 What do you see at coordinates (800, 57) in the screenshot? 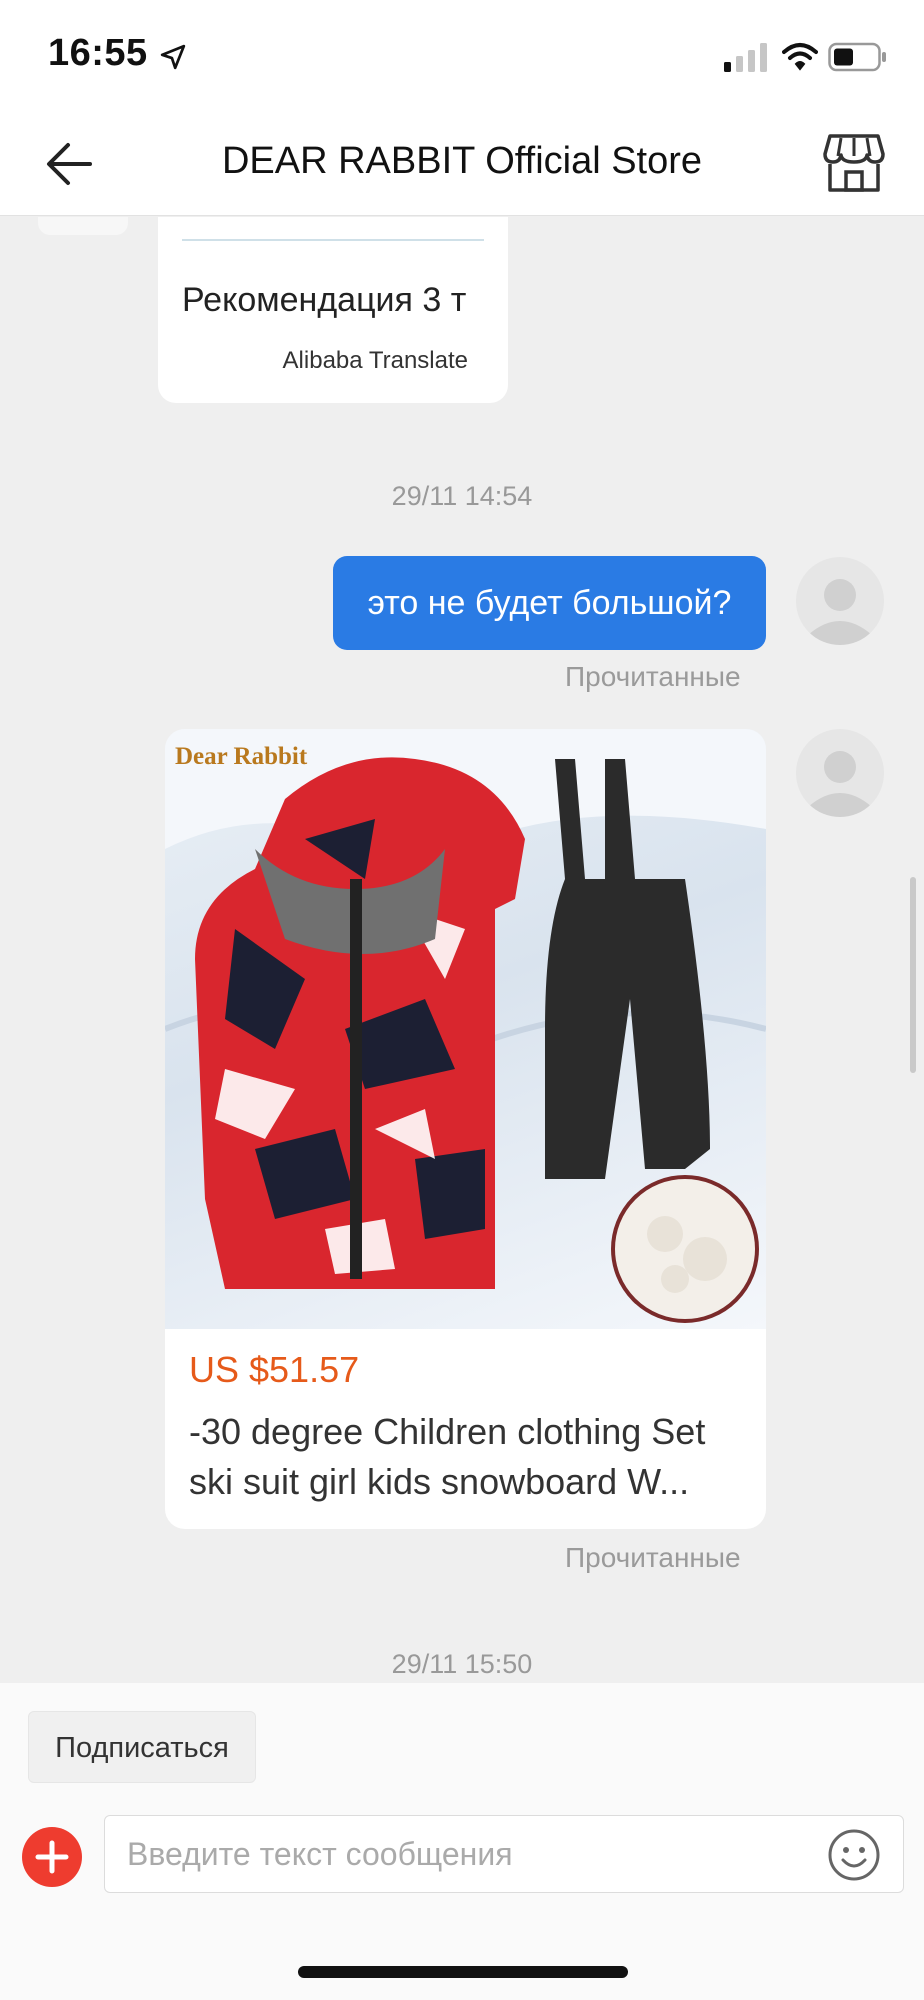
I see `wifi-icon` at bounding box center [800, 57].